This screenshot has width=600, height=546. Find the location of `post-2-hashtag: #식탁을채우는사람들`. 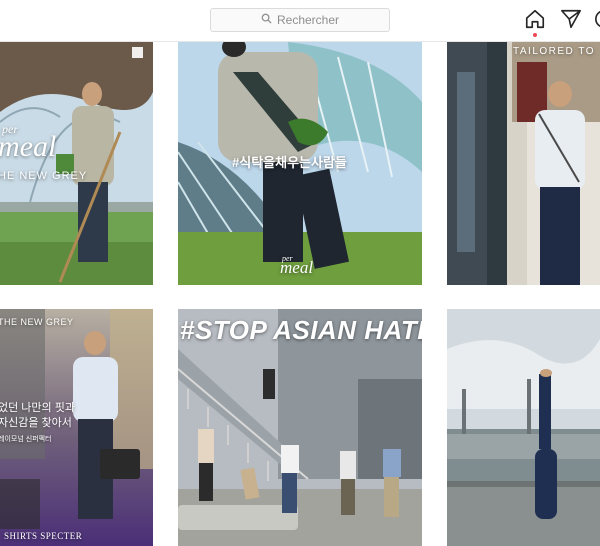

post-2-hashtag: #식탁을채우는사람들 is located at coordinates (289, 162).